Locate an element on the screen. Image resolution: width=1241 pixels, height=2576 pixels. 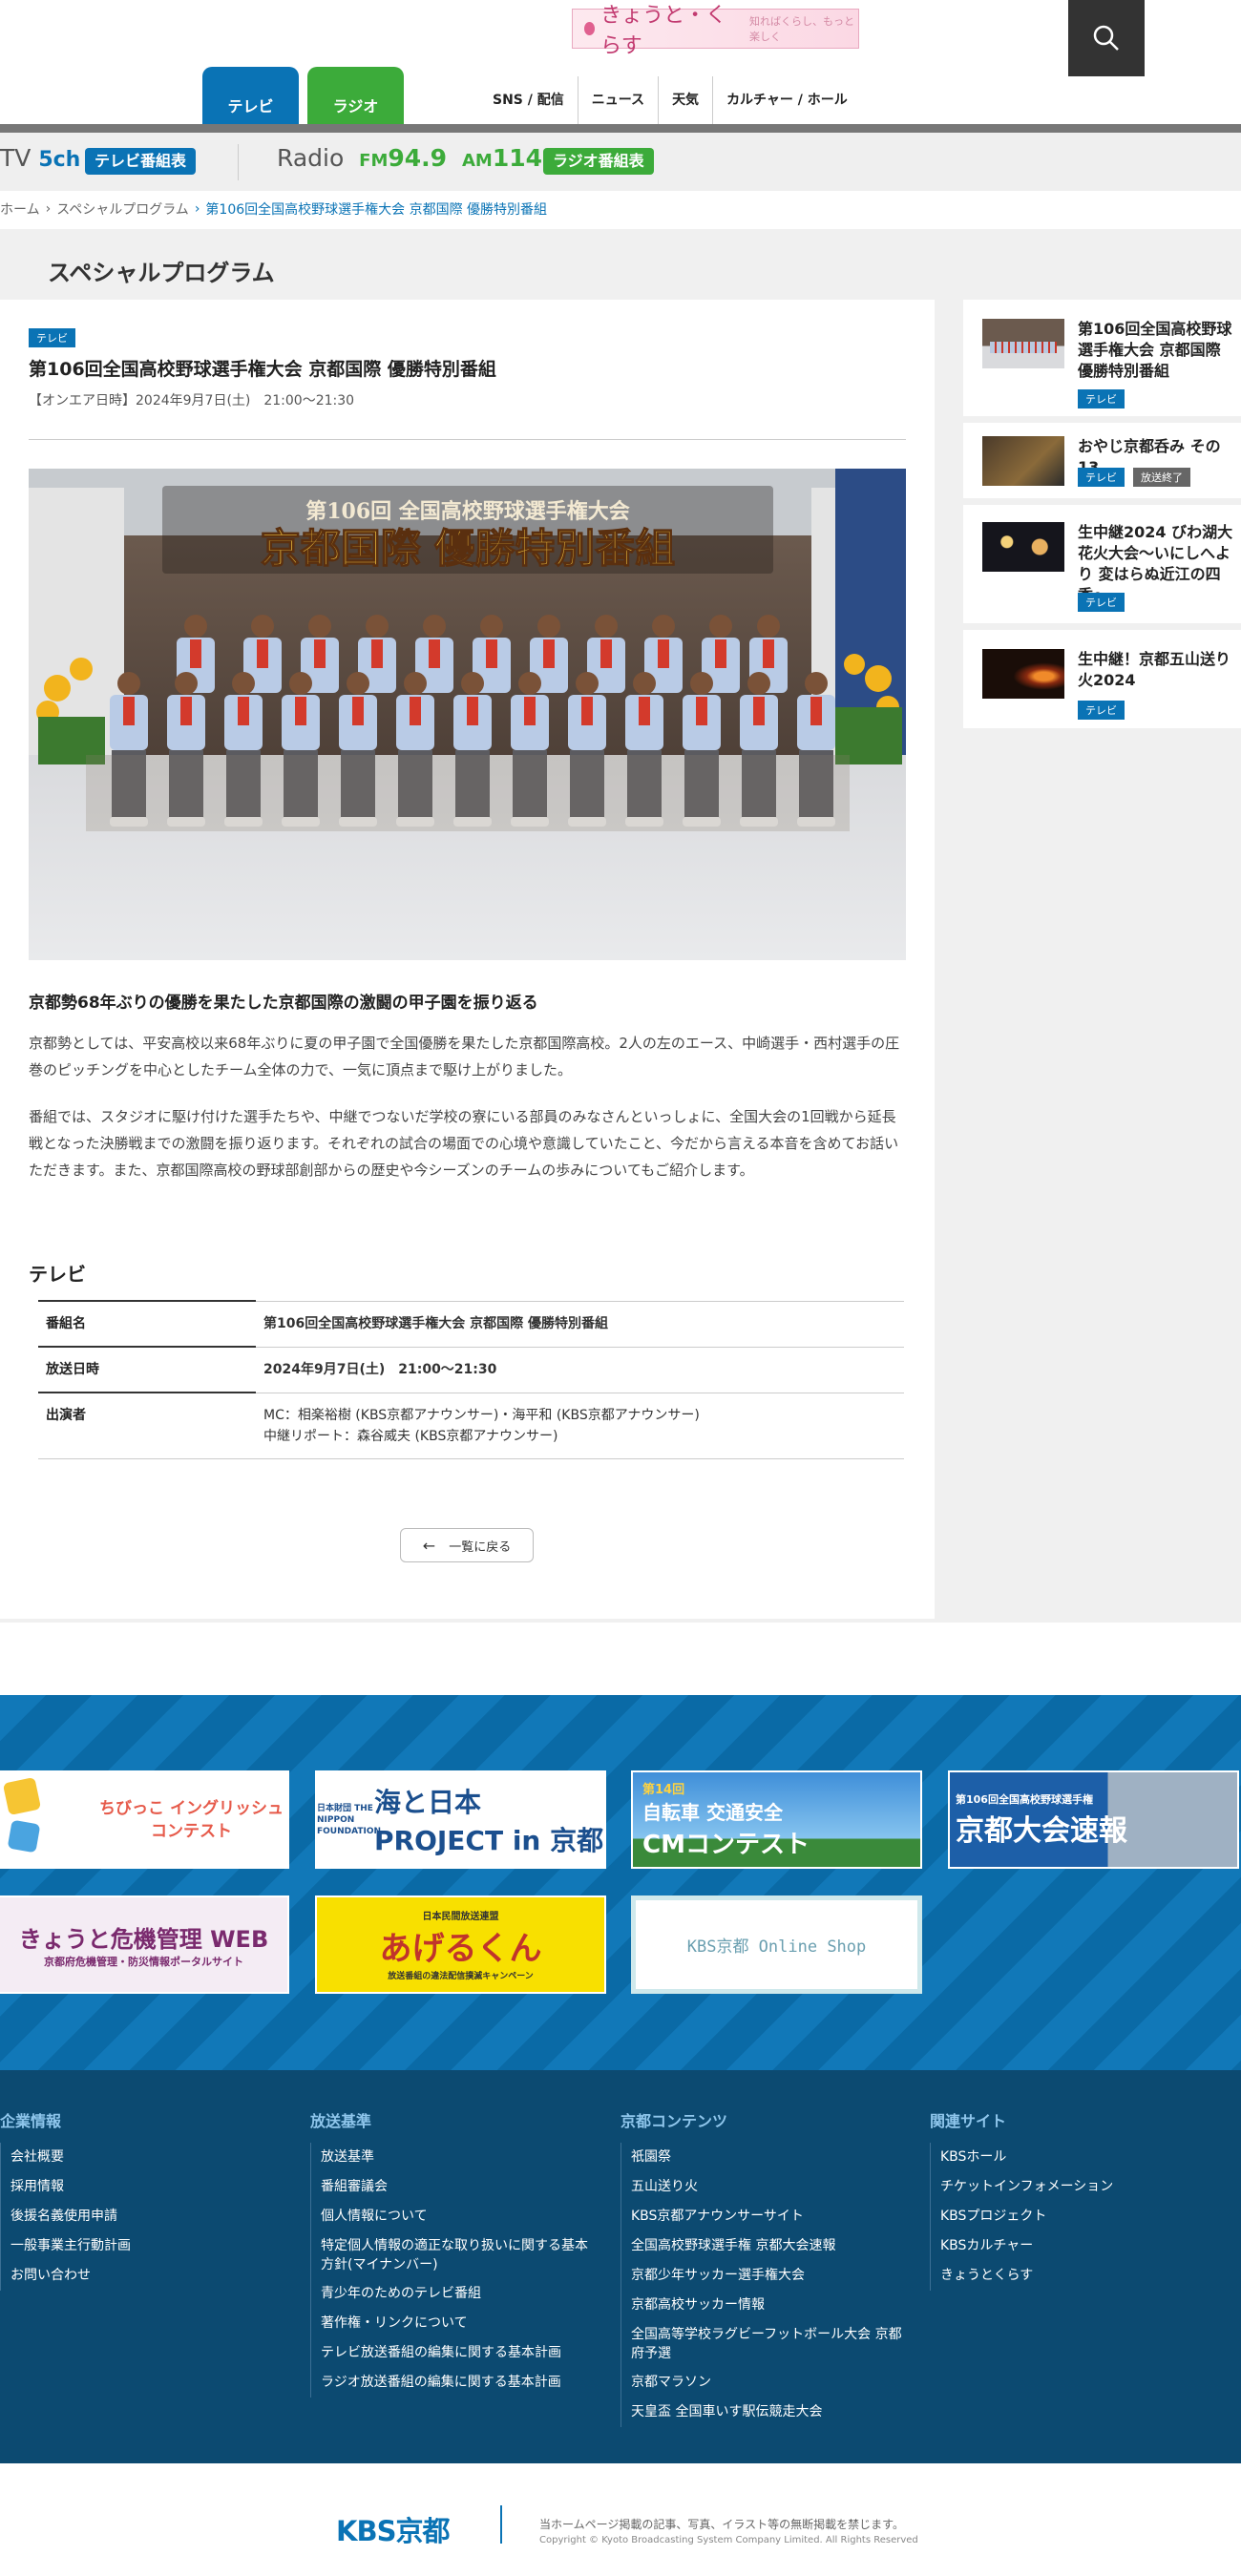
banner-text: ちびっこ イングリッシュコンテスト is located at coordinates (191, 1819).